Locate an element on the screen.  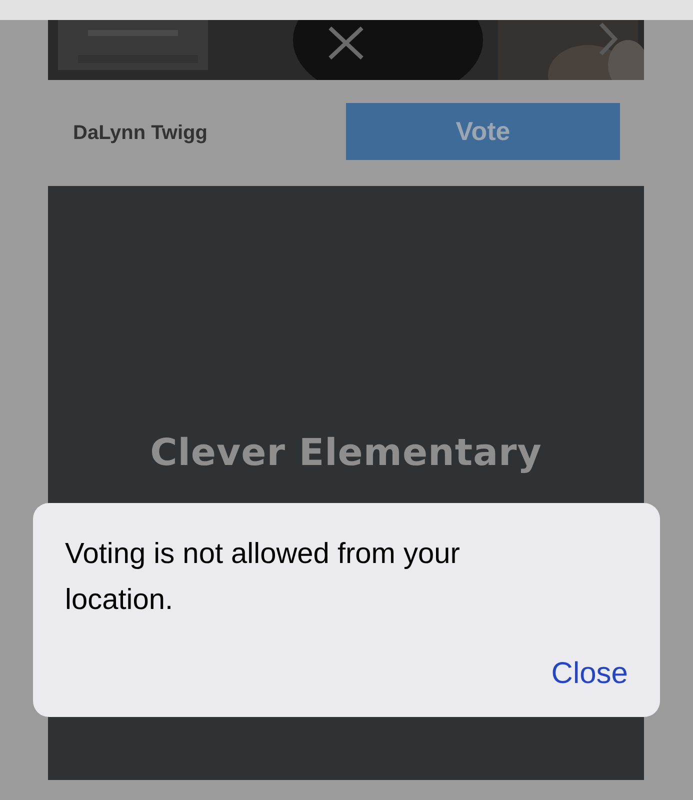
candidate-name: DaLynn Twigg is located at coordinates (140, 133).